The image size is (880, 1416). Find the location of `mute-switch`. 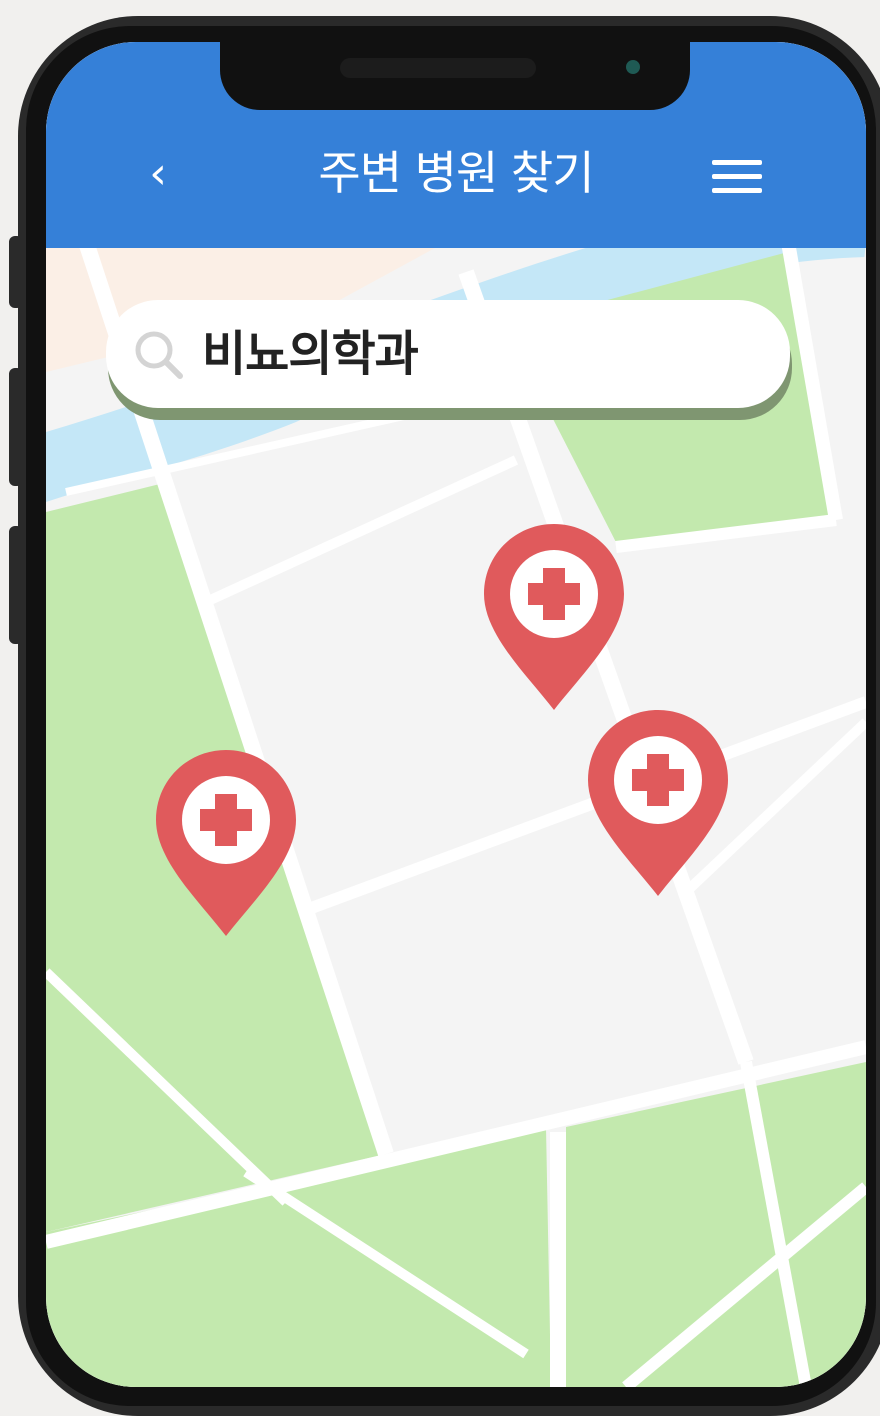

mute-switch is located at coordinates (16, 272).